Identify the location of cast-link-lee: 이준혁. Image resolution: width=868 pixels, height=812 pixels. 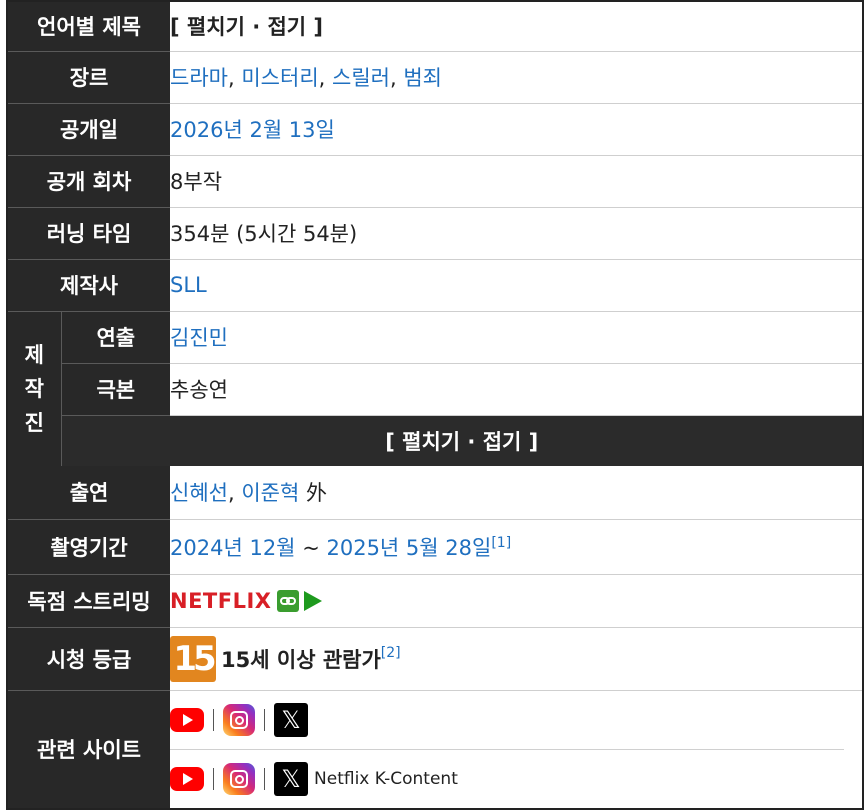
(270, 493).